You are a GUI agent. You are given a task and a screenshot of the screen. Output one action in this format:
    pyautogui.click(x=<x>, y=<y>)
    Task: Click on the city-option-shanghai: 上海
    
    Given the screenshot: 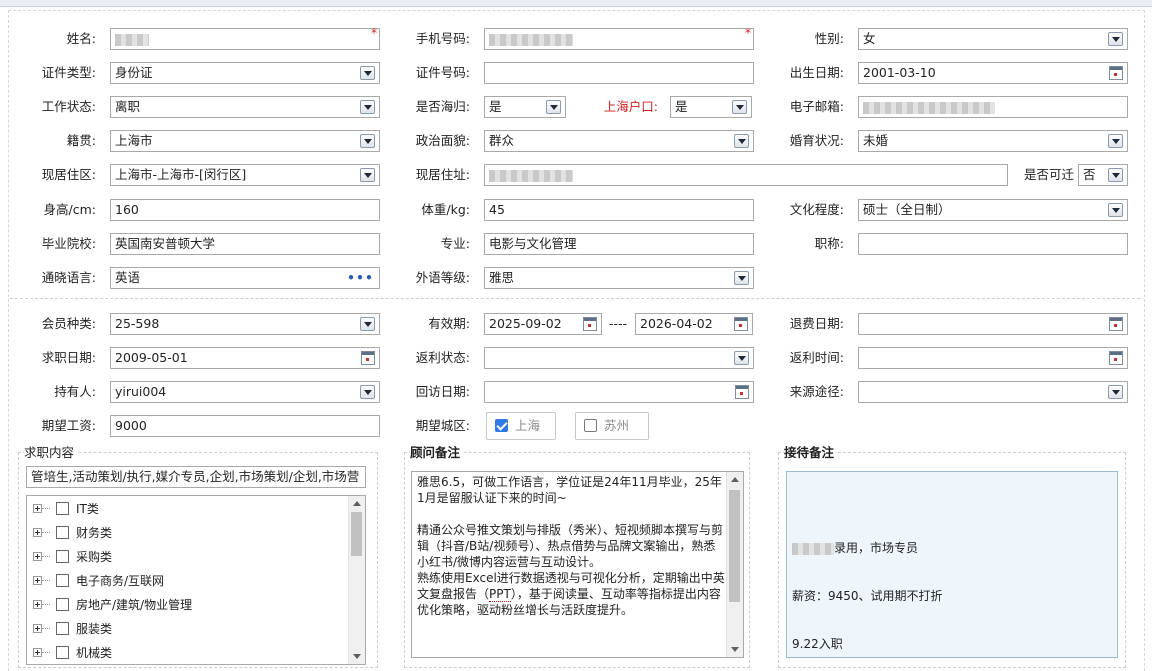 What is the action you would take?
    pyautogui.click(x=521, y=426)
    